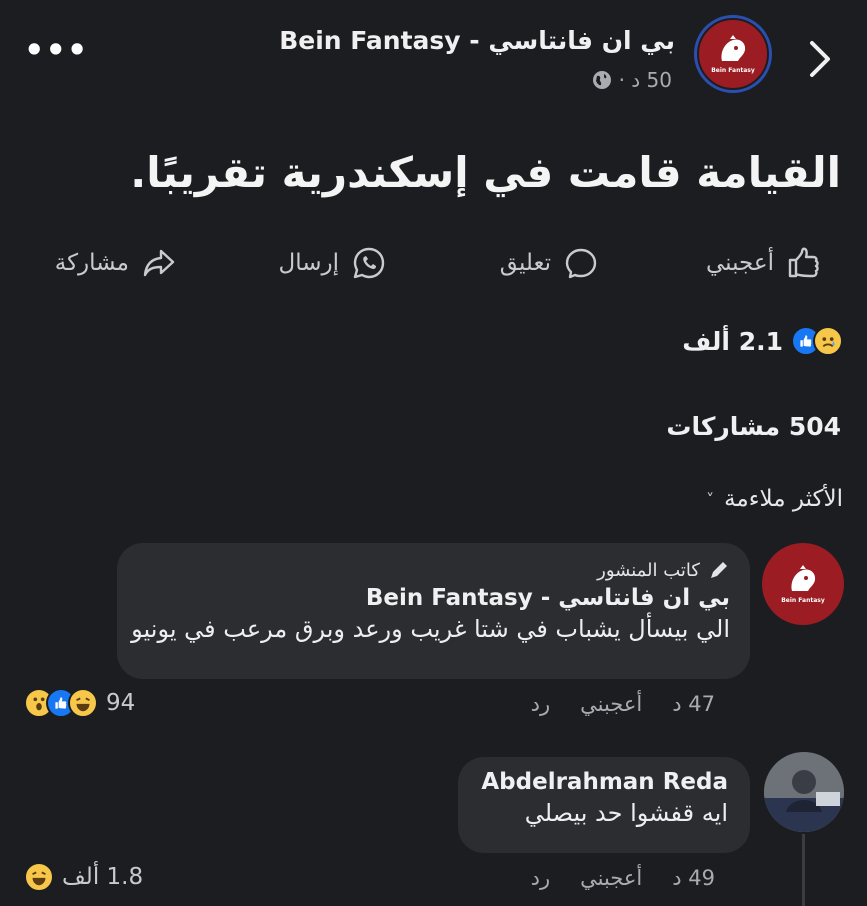  Describe the element at coordinates (693, 704) in the screenshot. I see `comment-time: 47 د` at that location.